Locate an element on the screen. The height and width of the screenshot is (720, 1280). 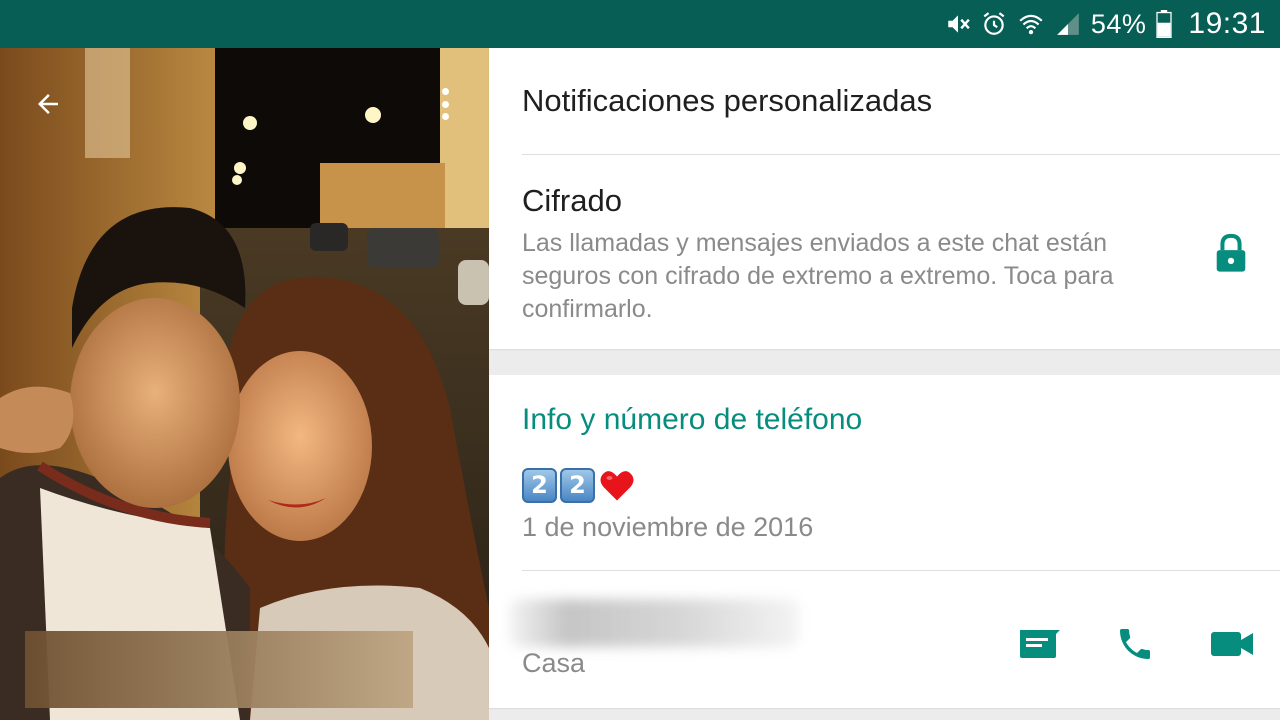
signal-icon is located at coordinates (1068, 24).